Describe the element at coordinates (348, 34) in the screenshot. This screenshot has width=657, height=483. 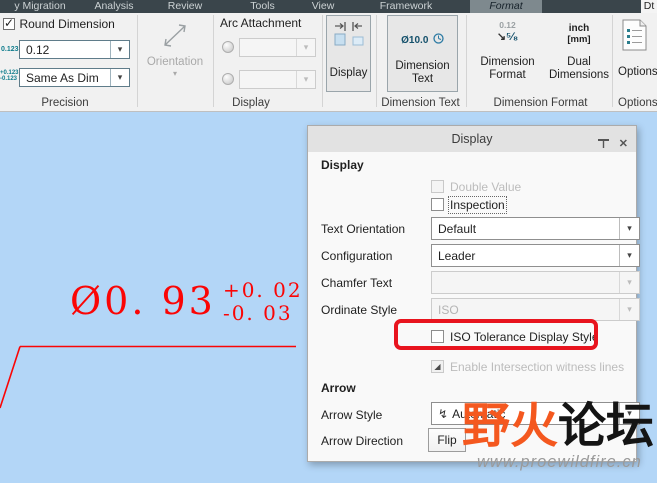
I see `witness-line-display-icon` at that location.